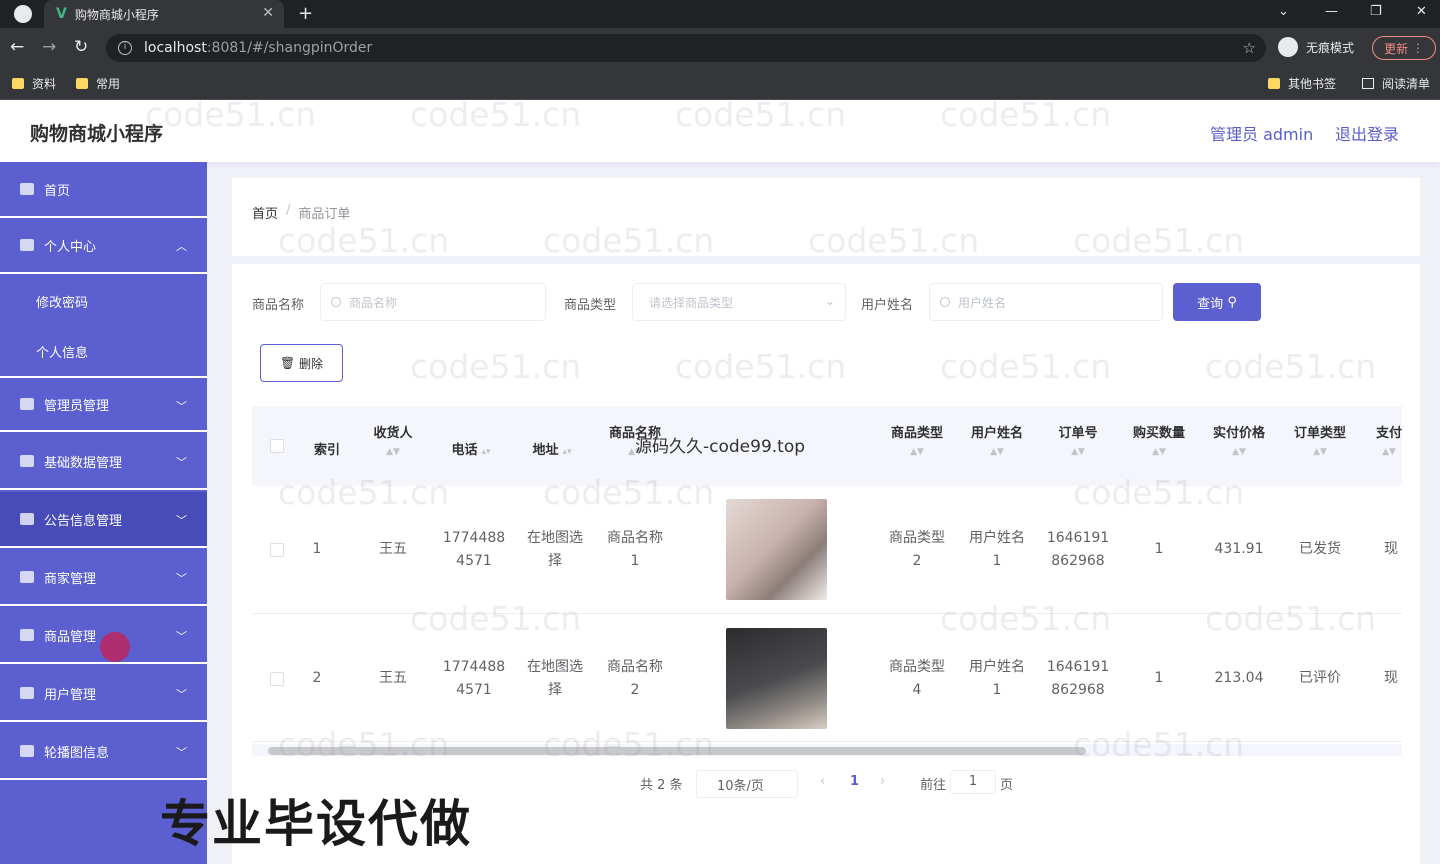  Describe the element at coordinates (822, 781) in the screenshot. I see `prev-page-icon: ‹` at that location.